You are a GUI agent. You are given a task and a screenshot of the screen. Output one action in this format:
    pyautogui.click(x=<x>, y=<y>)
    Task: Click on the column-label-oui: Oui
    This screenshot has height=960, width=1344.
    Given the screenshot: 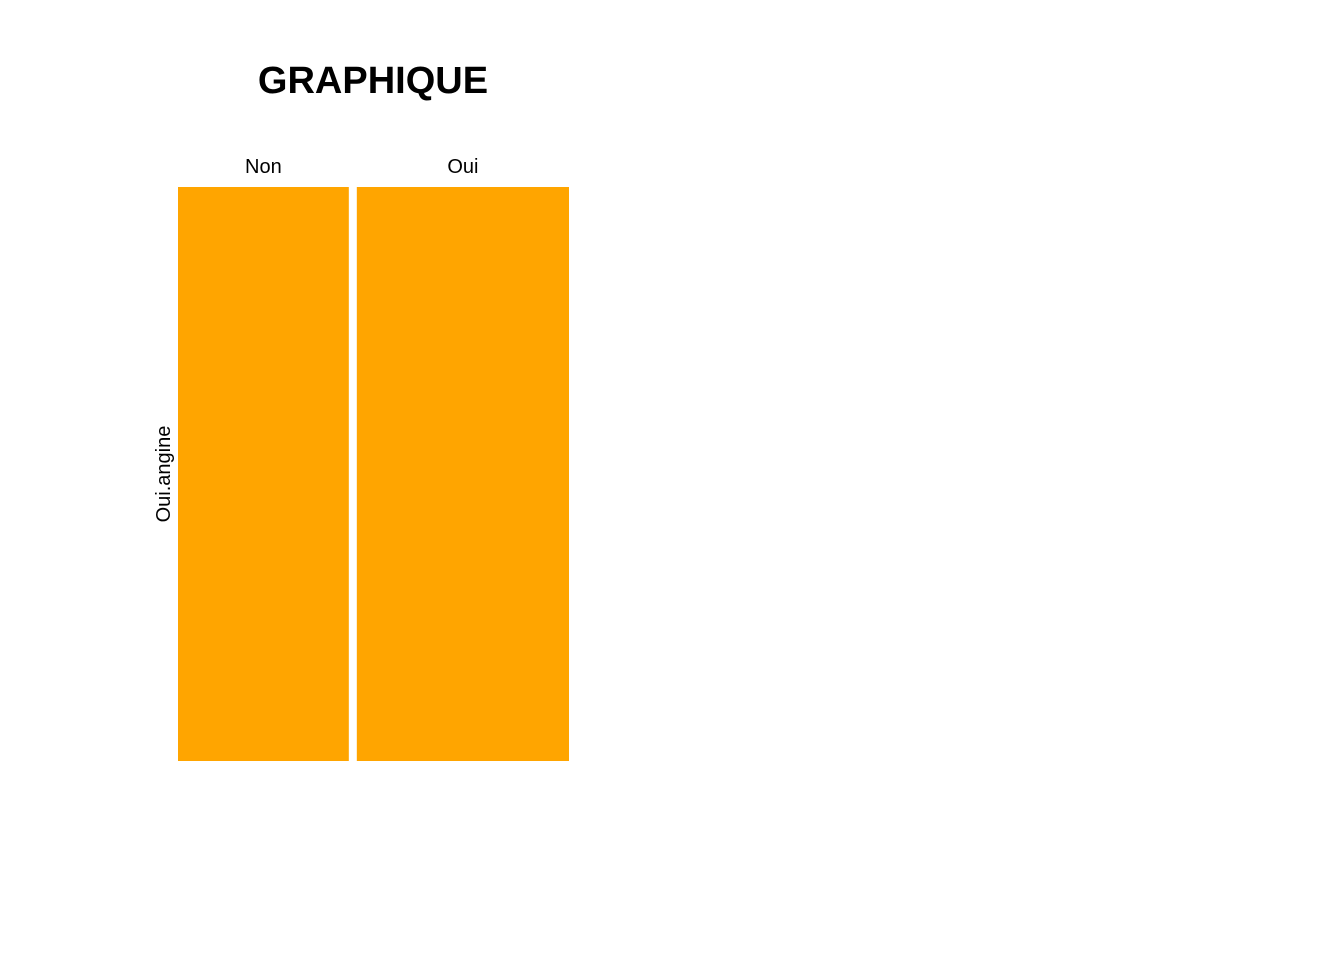 What is the action you would take?
    pyautogui.click(x=462, y=167)
    